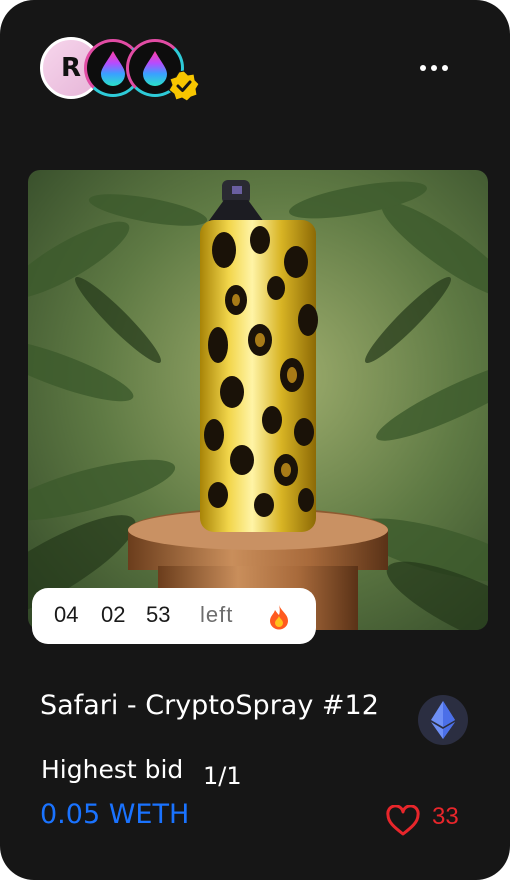 The width and height of the screenshot is (510, 880). What do you see at coordinates (174, 616) in the screenshot?
I see `auction-timer: 04 02 53 left` at bounding box center [174, 616].